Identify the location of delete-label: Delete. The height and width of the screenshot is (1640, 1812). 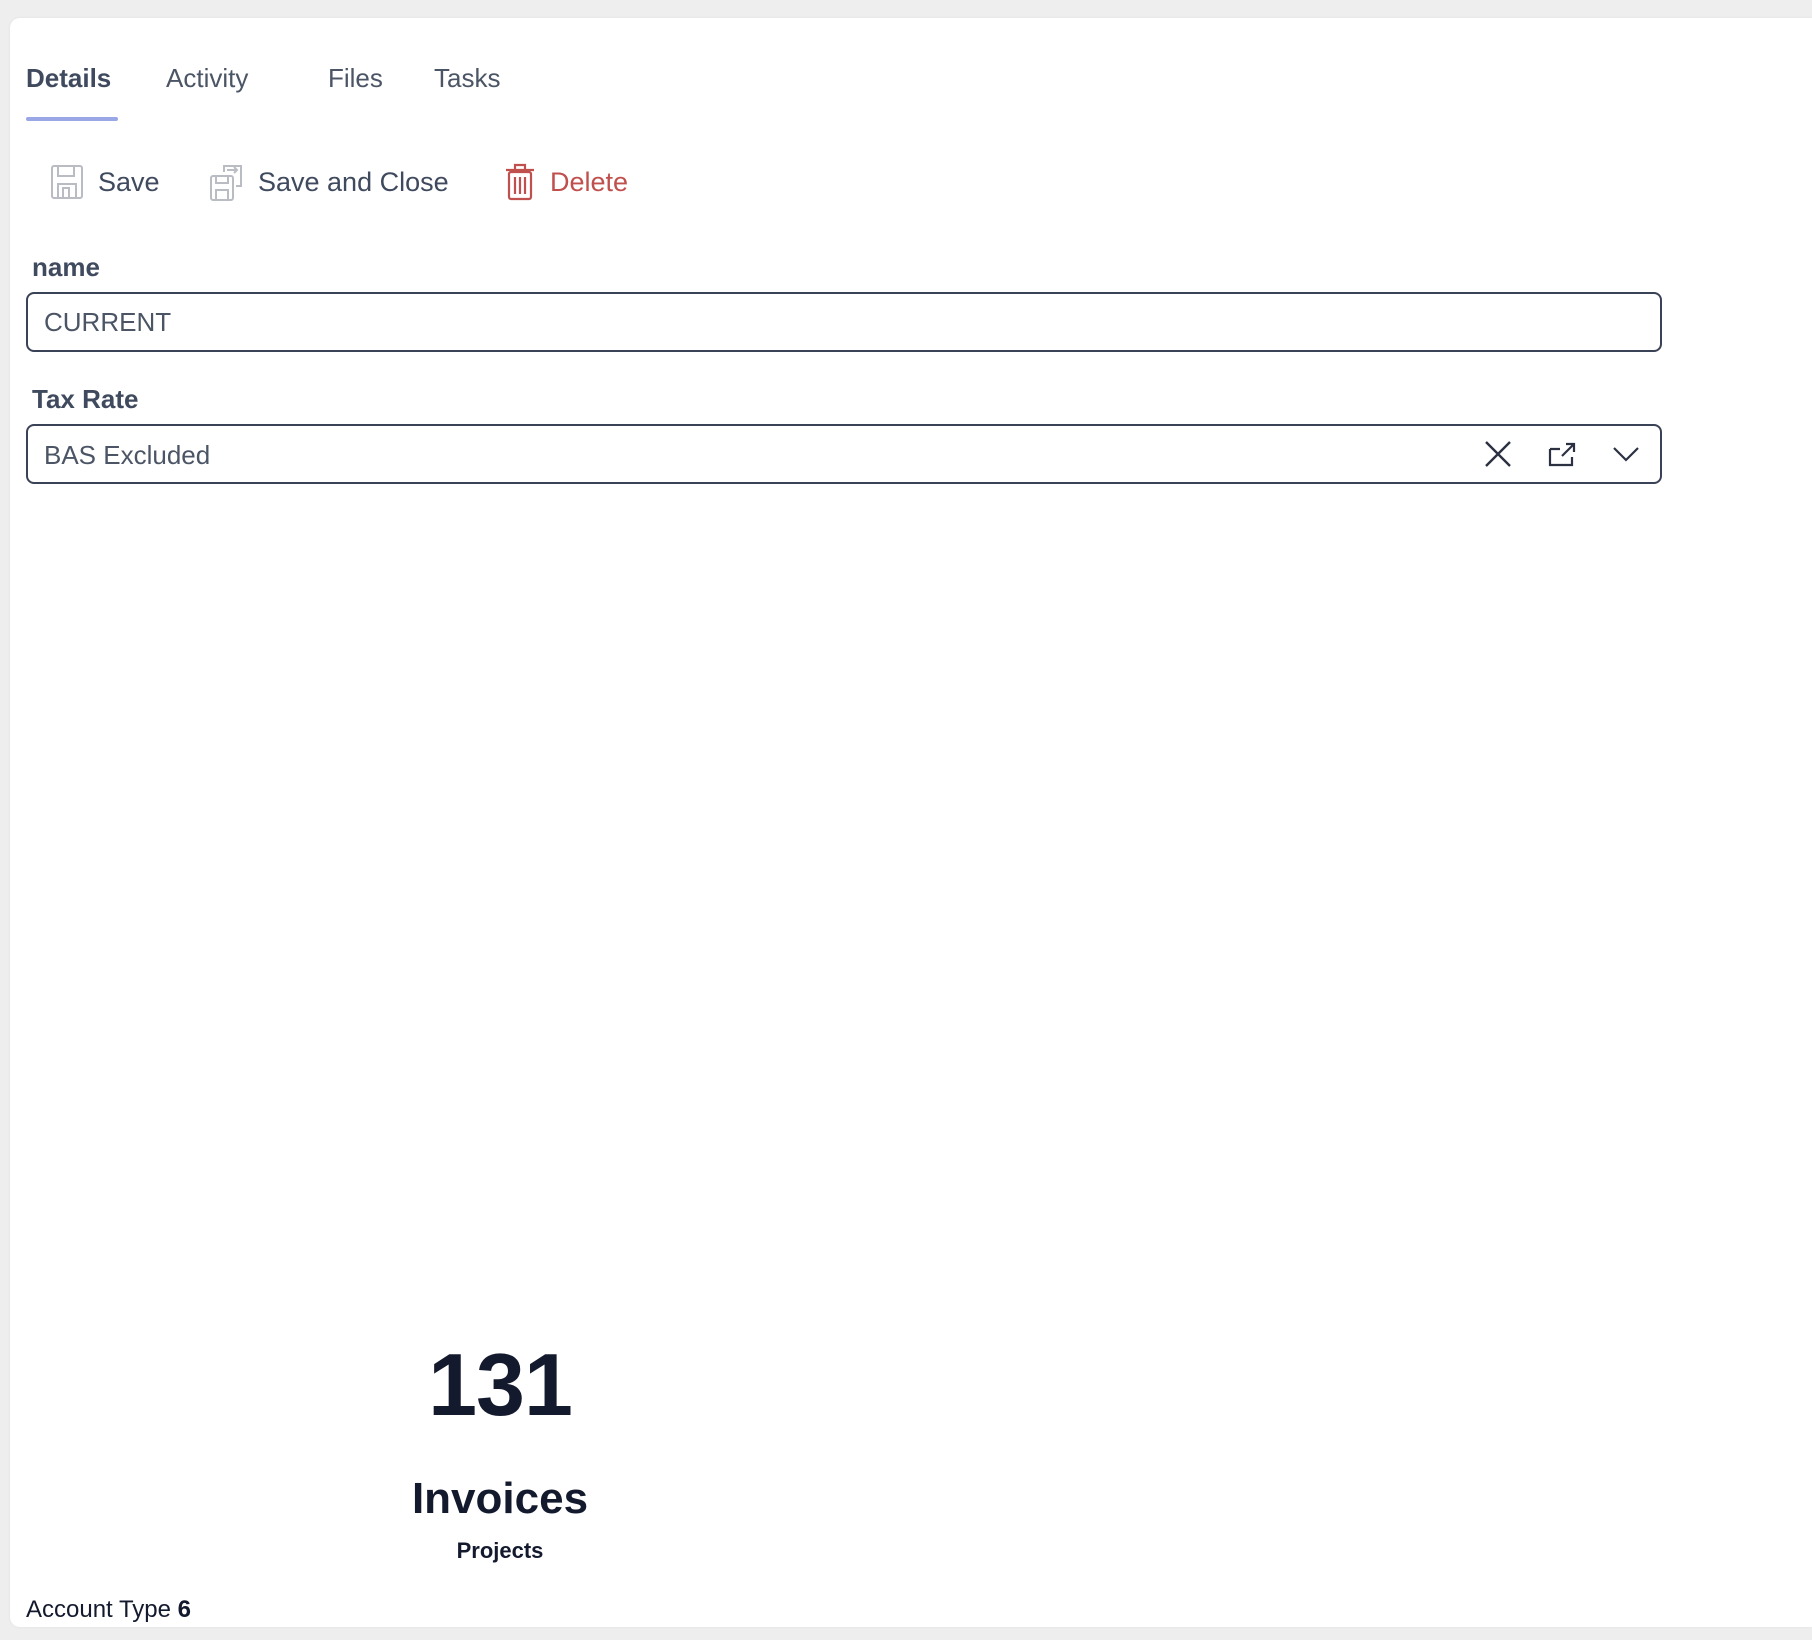
(589, 181).